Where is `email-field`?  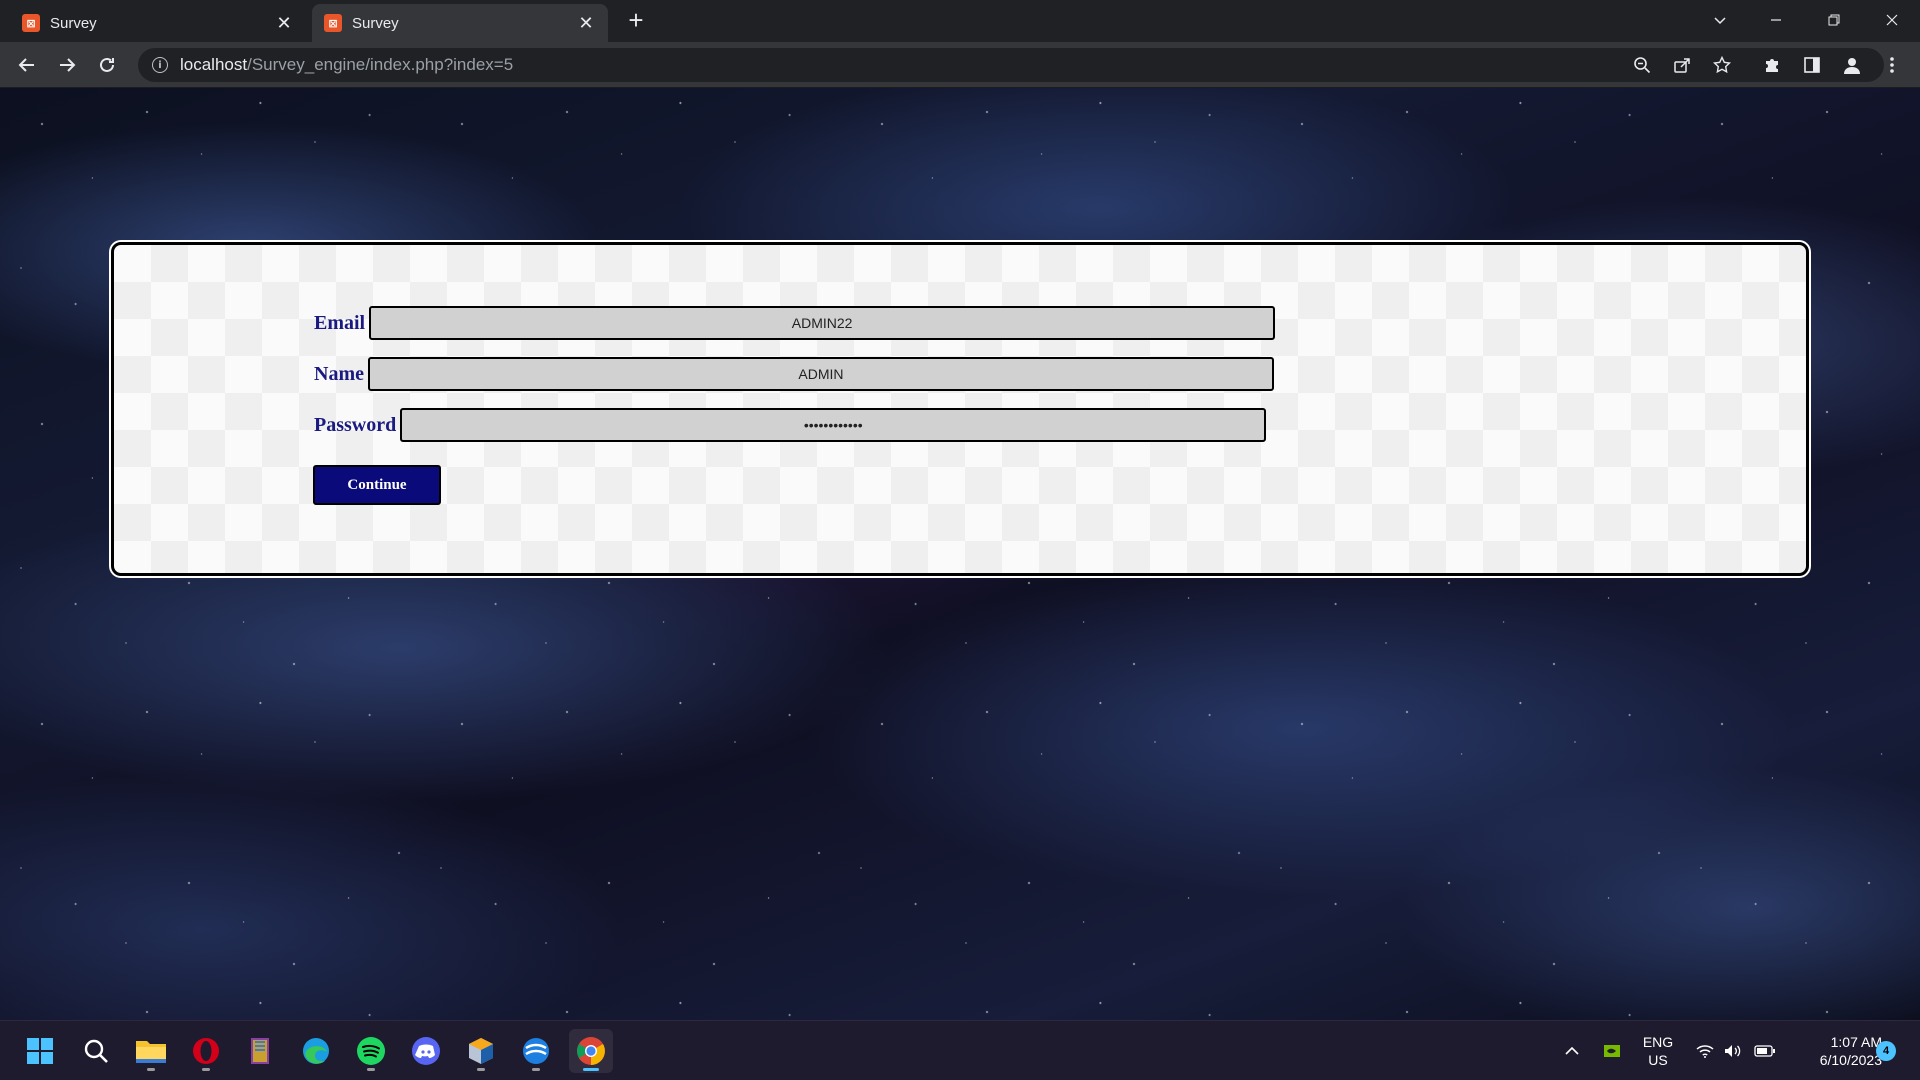
email-field is located at coordinates (822, 323).